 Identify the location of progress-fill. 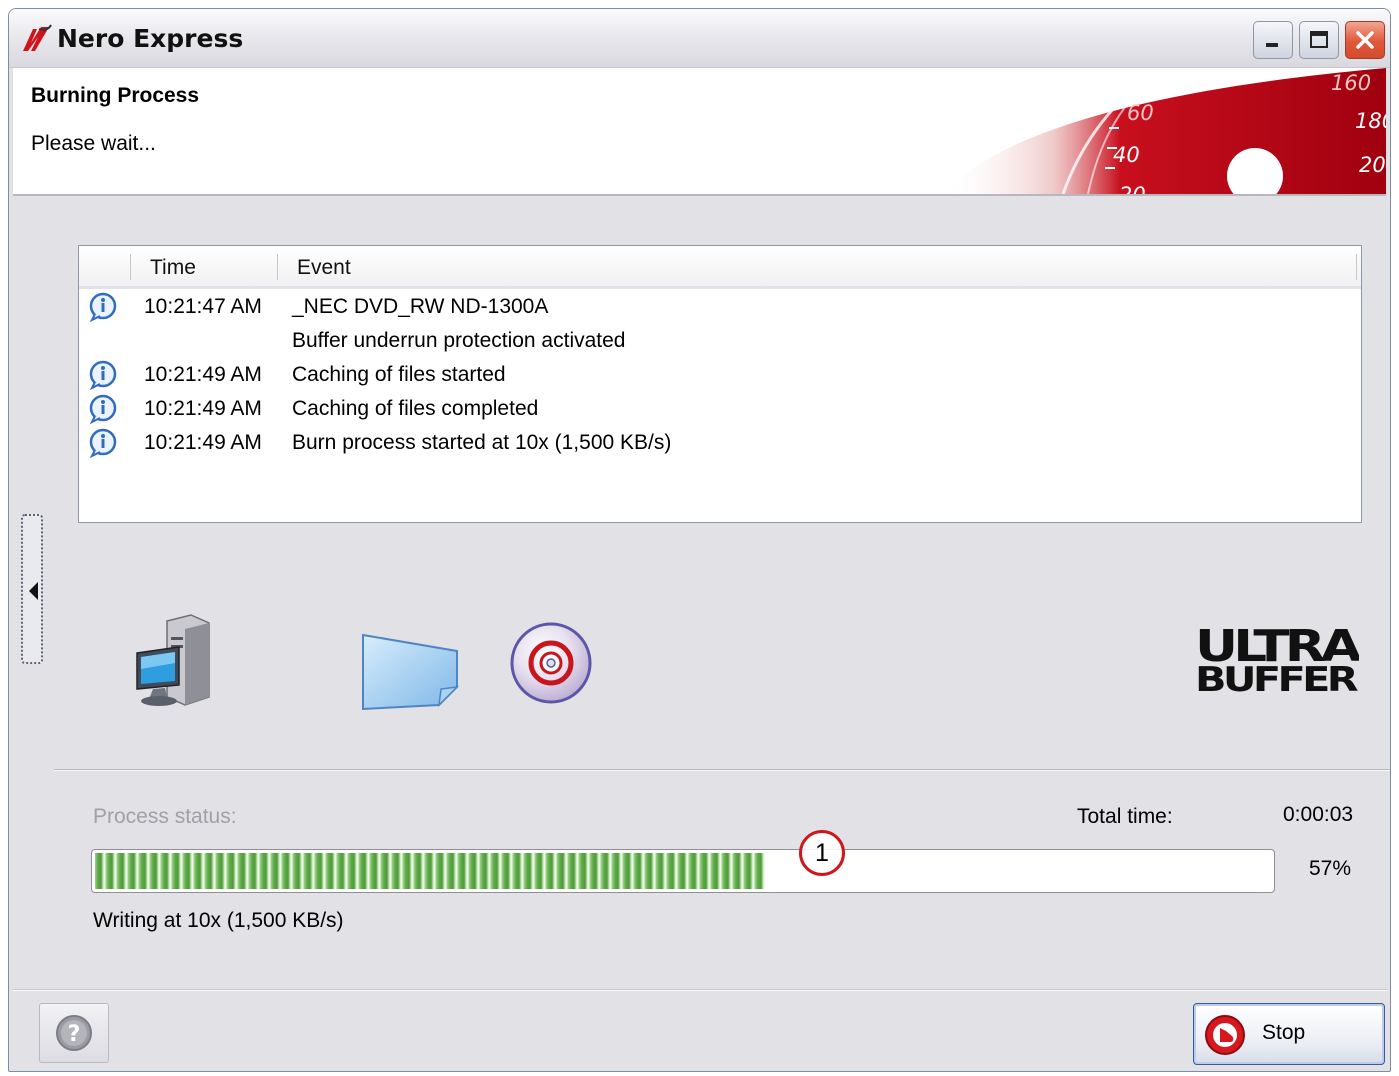
(430, 871).